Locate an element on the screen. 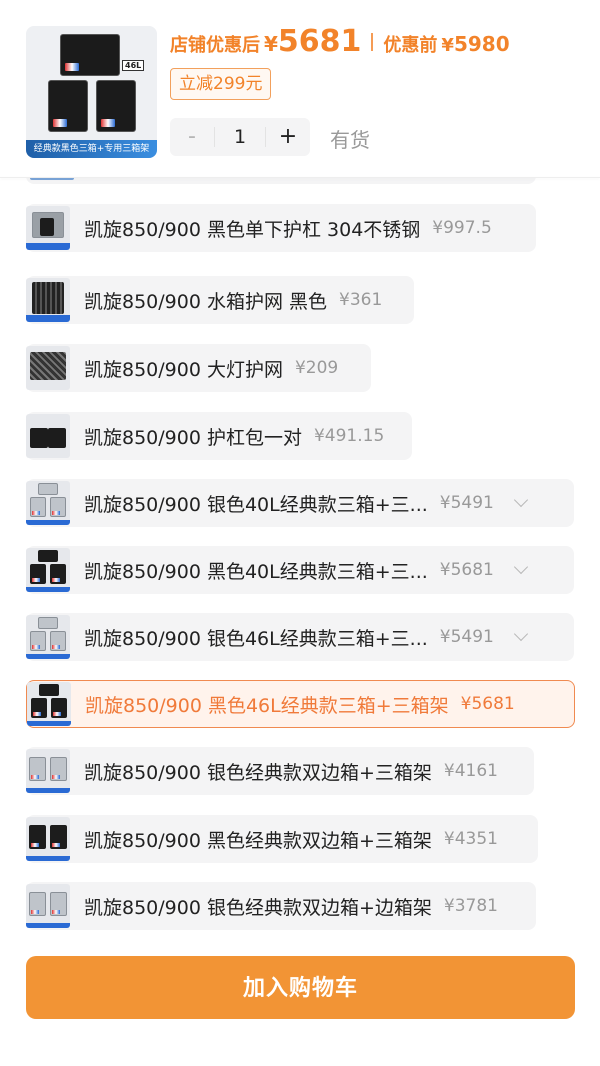 The width and height of the screenshot is (600, 1066). variant-option: 凯旋850/900 银色40L经典款三箱+三... ¥5491 is located at coordinates (300, 503).